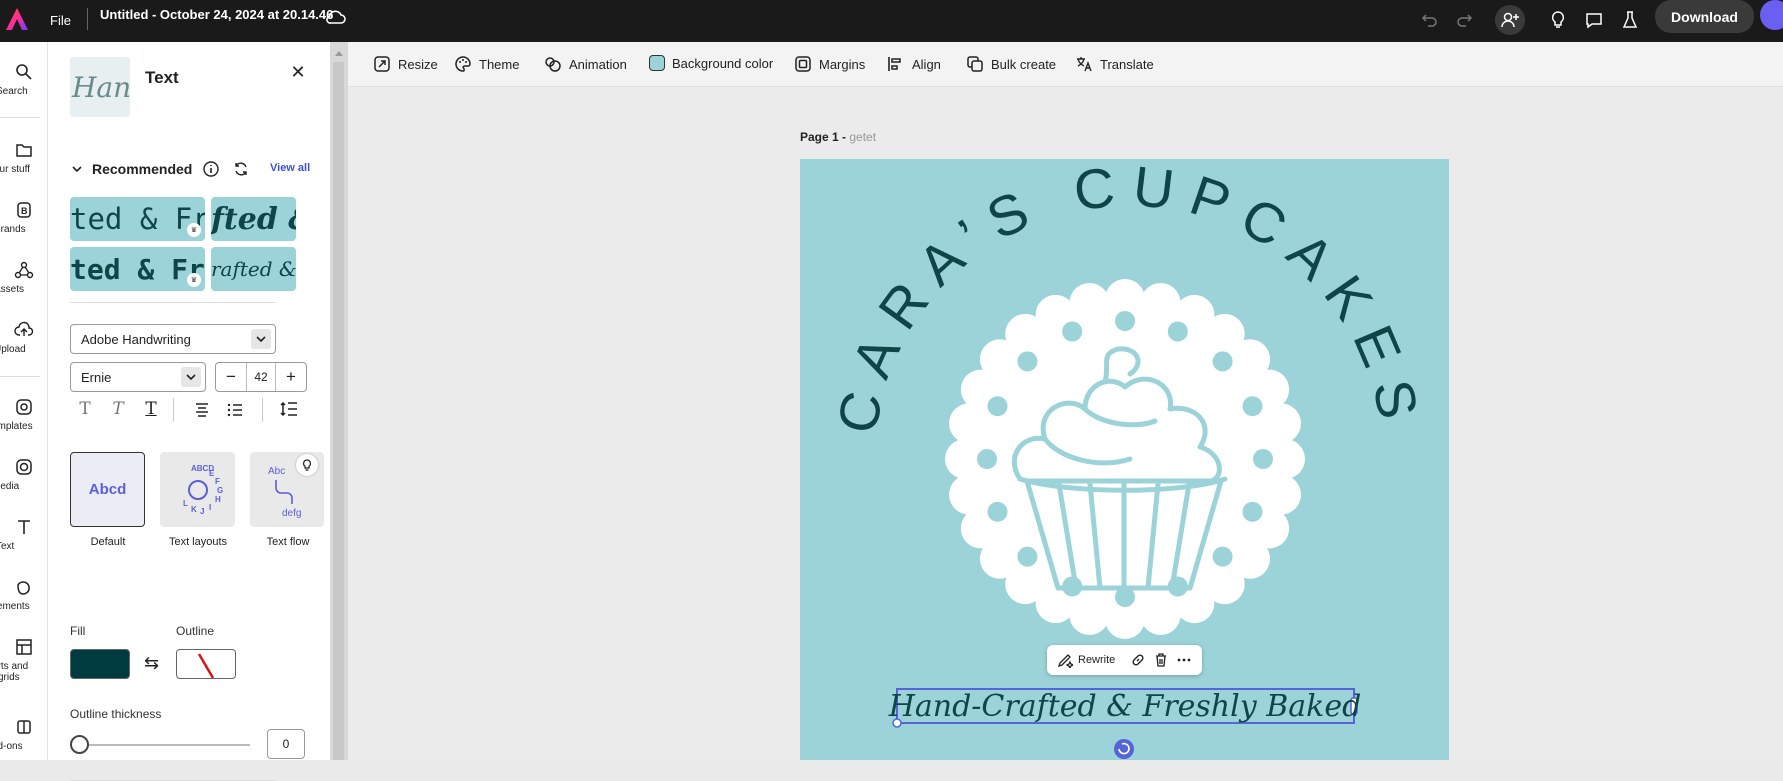 The image size is (1783, 781). Describe the element at coordinates (1630, 20) in the screenshot. I see `beaker-icon` at that location.